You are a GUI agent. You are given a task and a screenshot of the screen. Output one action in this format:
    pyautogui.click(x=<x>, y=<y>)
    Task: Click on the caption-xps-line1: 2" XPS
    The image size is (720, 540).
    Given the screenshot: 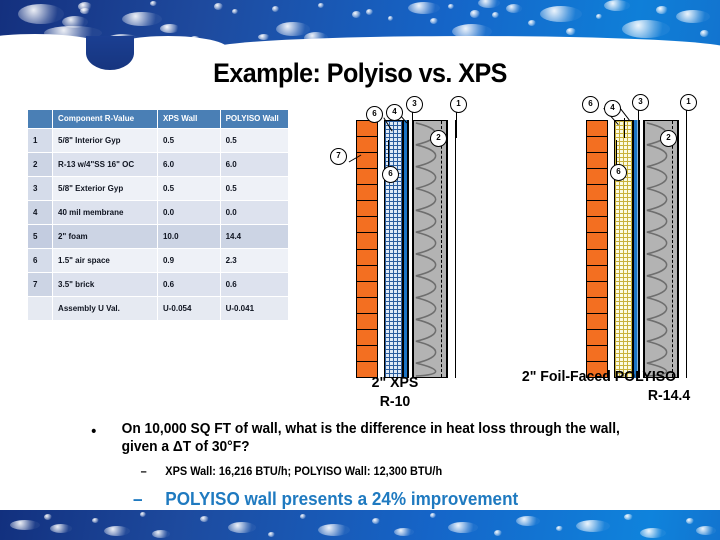 What is the action you would take?
    pyautogui.click(x=395, y=382)
    